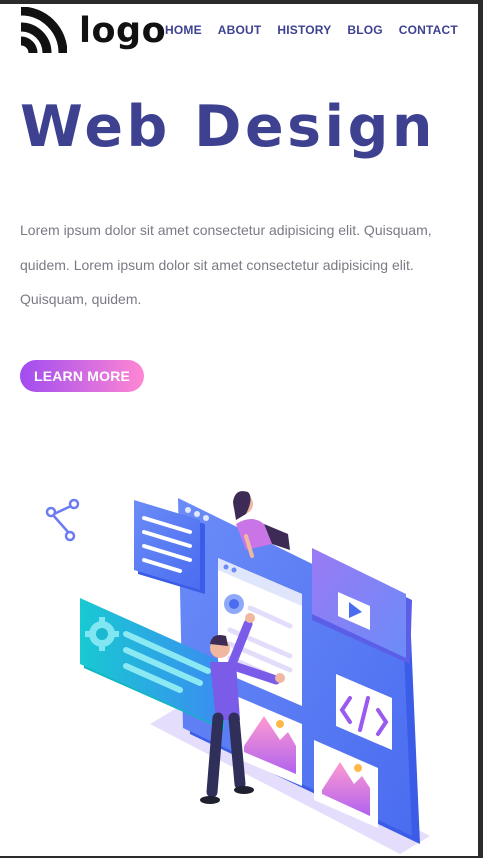 Image resolution: width=483 pixels, height=858 pixels. What do you see at coordinates (123, 30) in the screenshot?
I see `logo-text: logo` at bounding box center [123, 30].